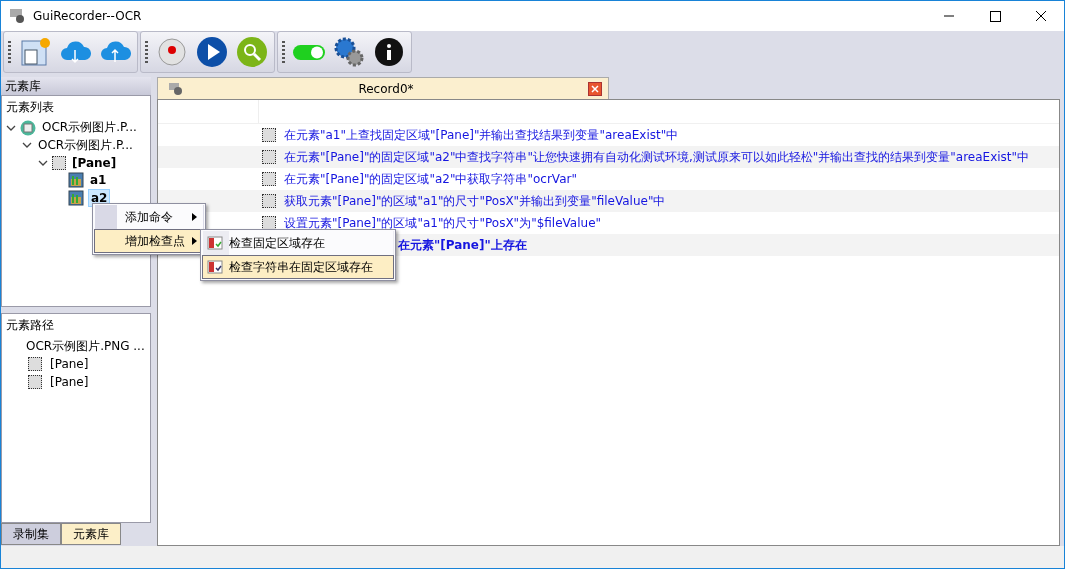  What do you see at coordinates (481, 135) in the screenshot?
I see `command-text: 在元素"a1"上查找固定区域"[Pane]"并输出查找结果到变量"areaExist"中` at bounding box center [481, 135].